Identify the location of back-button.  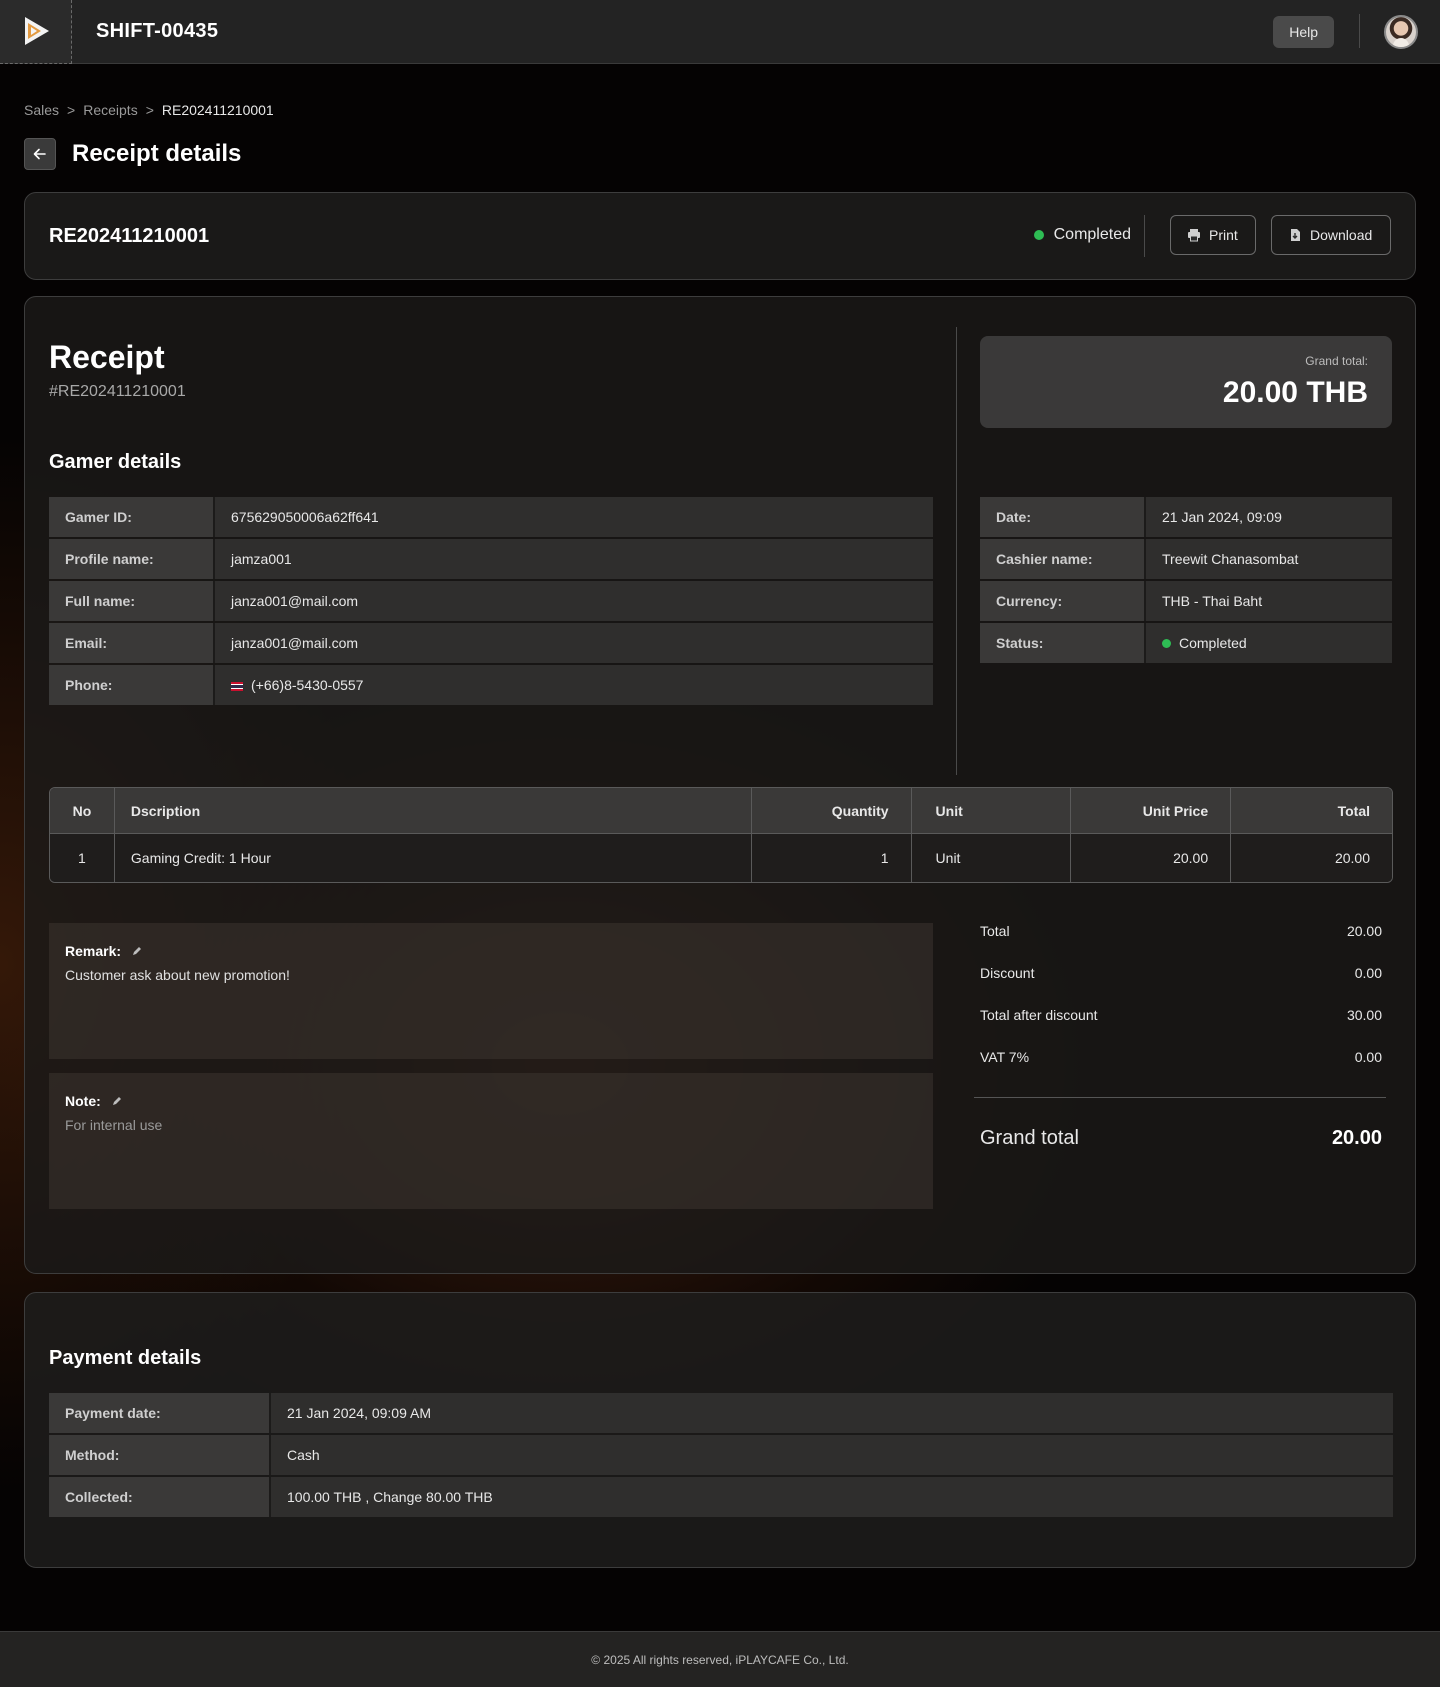
(40, 154).